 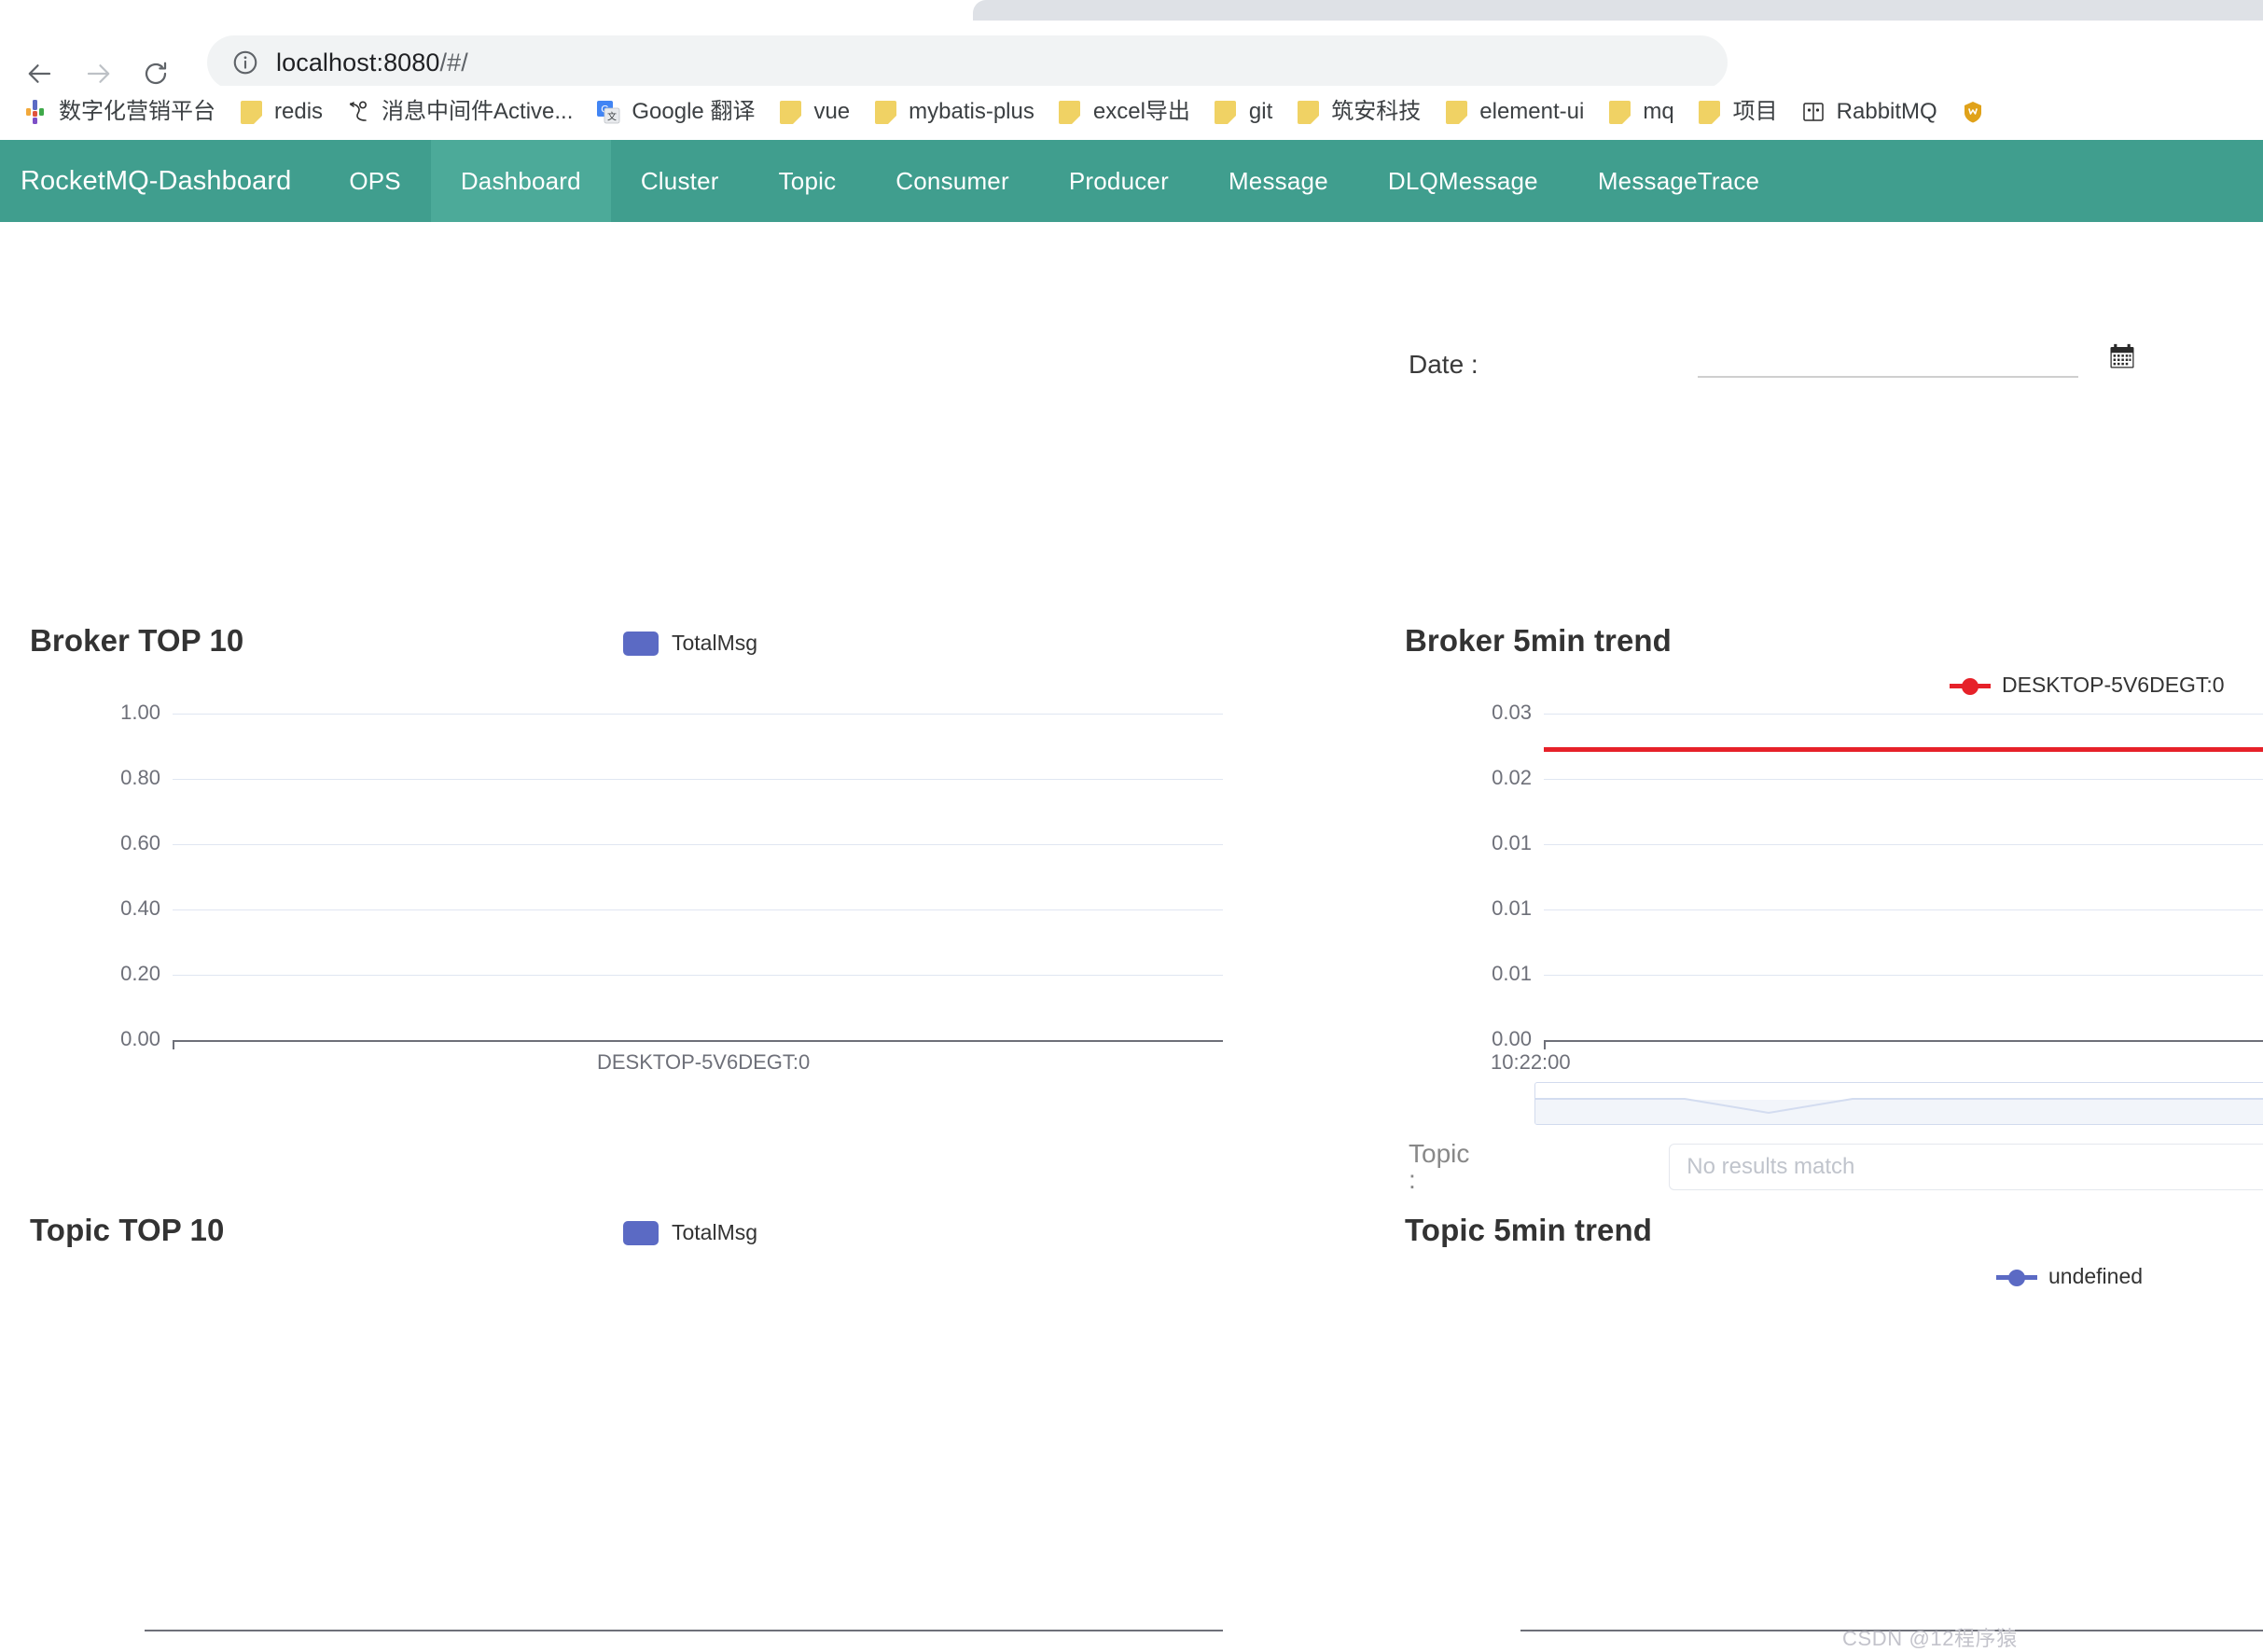 What do you see at coordinates (2096, 1276) in the screenshot?
I see `legend-label: undefined` at bounding box center [2096, 1276].